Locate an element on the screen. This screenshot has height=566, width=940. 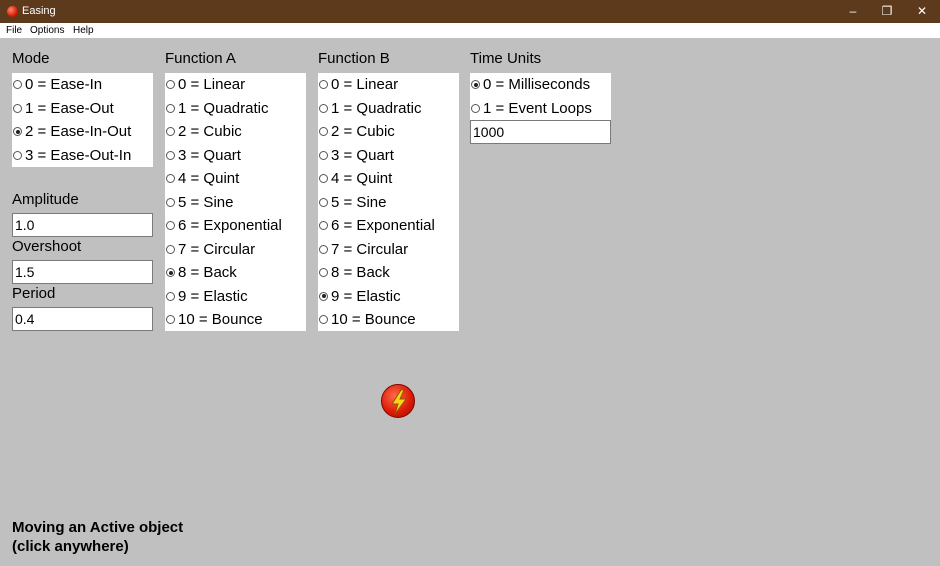
function-b-option: 7 = Circular is located at coordinates (388, 249).